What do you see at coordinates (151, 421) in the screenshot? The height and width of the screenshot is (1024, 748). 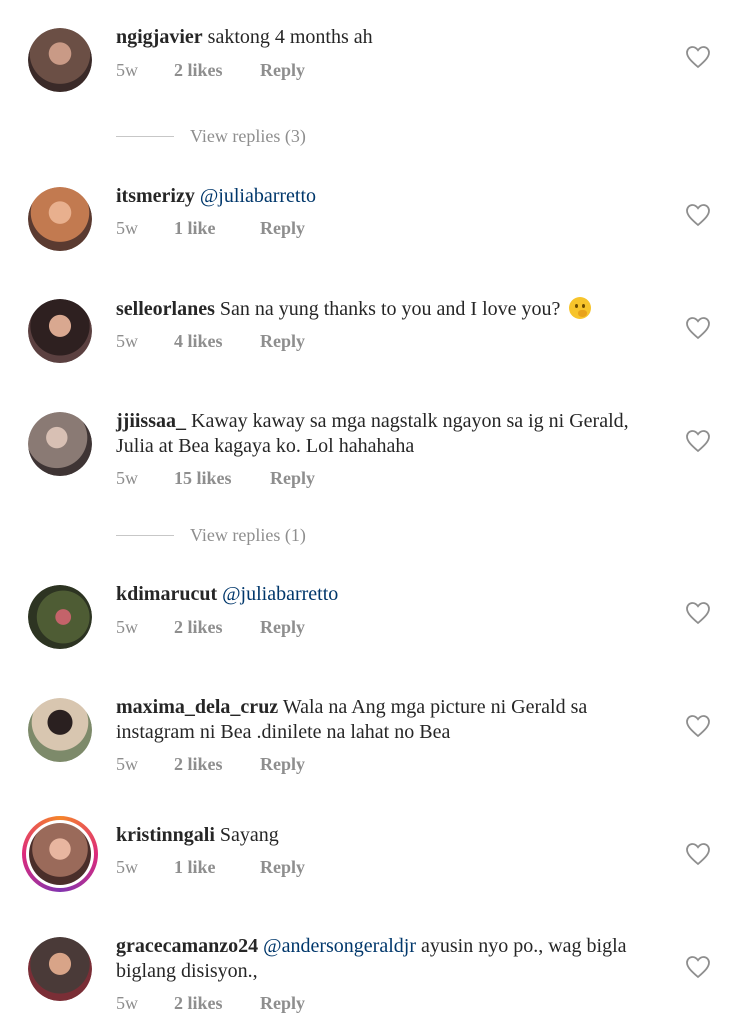 I see `comment-username: jjiissaa_` at bounding box center [151, 421].